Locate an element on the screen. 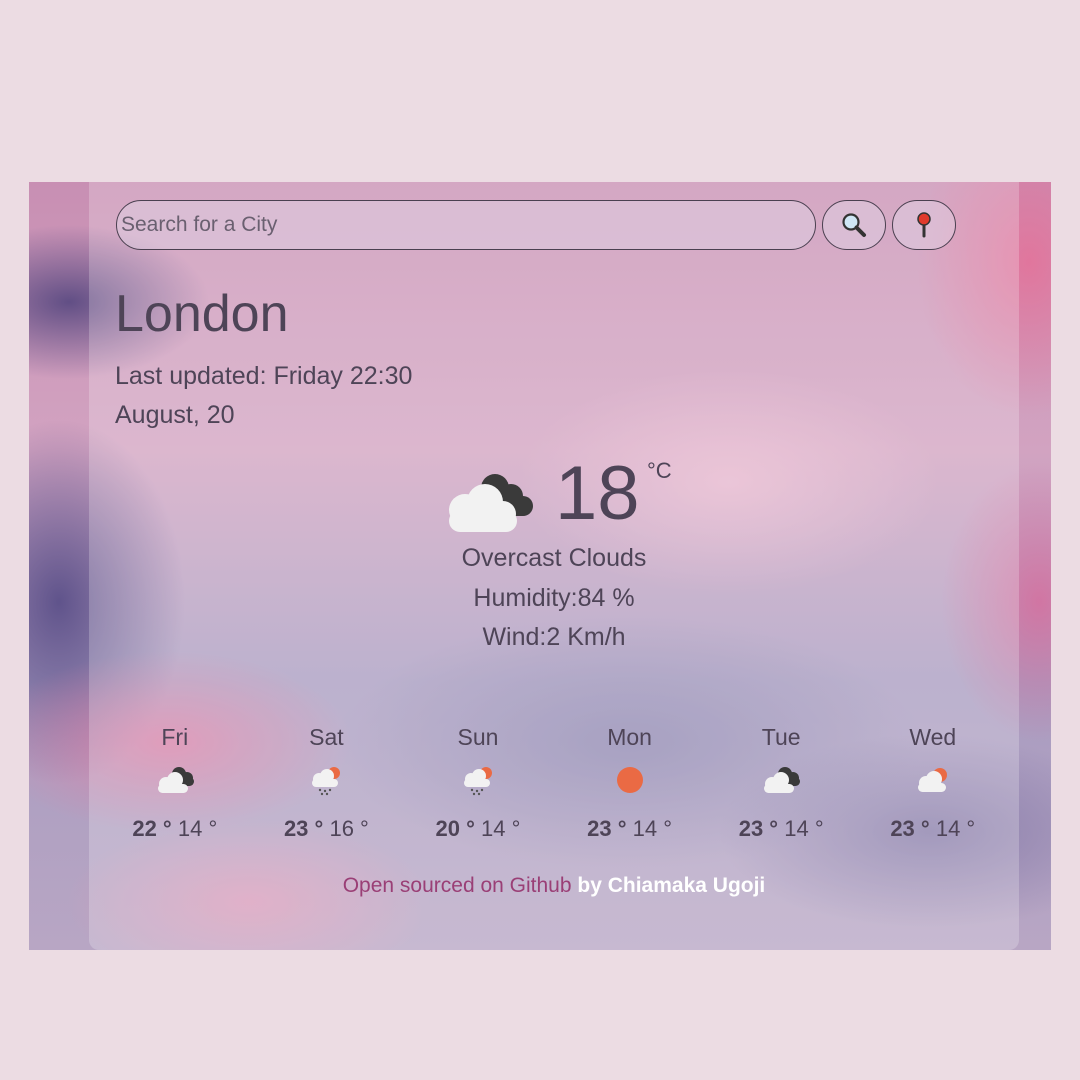 This screenshot has width=1080, height=1080. author-credit: by Chiamaka Ugoji is located at coordinates (668, 885).